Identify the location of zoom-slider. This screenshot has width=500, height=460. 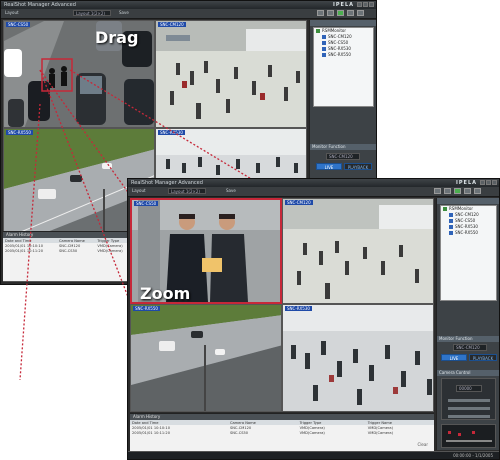
(469, 400).